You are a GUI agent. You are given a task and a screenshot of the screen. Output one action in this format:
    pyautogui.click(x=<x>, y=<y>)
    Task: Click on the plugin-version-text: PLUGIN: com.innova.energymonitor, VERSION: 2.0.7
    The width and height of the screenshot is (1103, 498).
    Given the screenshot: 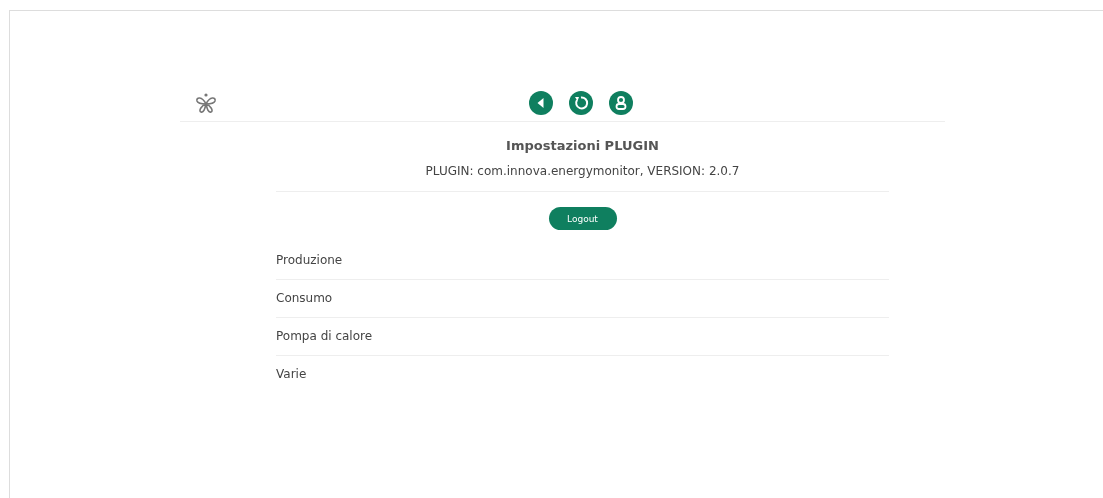 What is the action you would take?
    pyautogui.click(x=582, y=178)
    